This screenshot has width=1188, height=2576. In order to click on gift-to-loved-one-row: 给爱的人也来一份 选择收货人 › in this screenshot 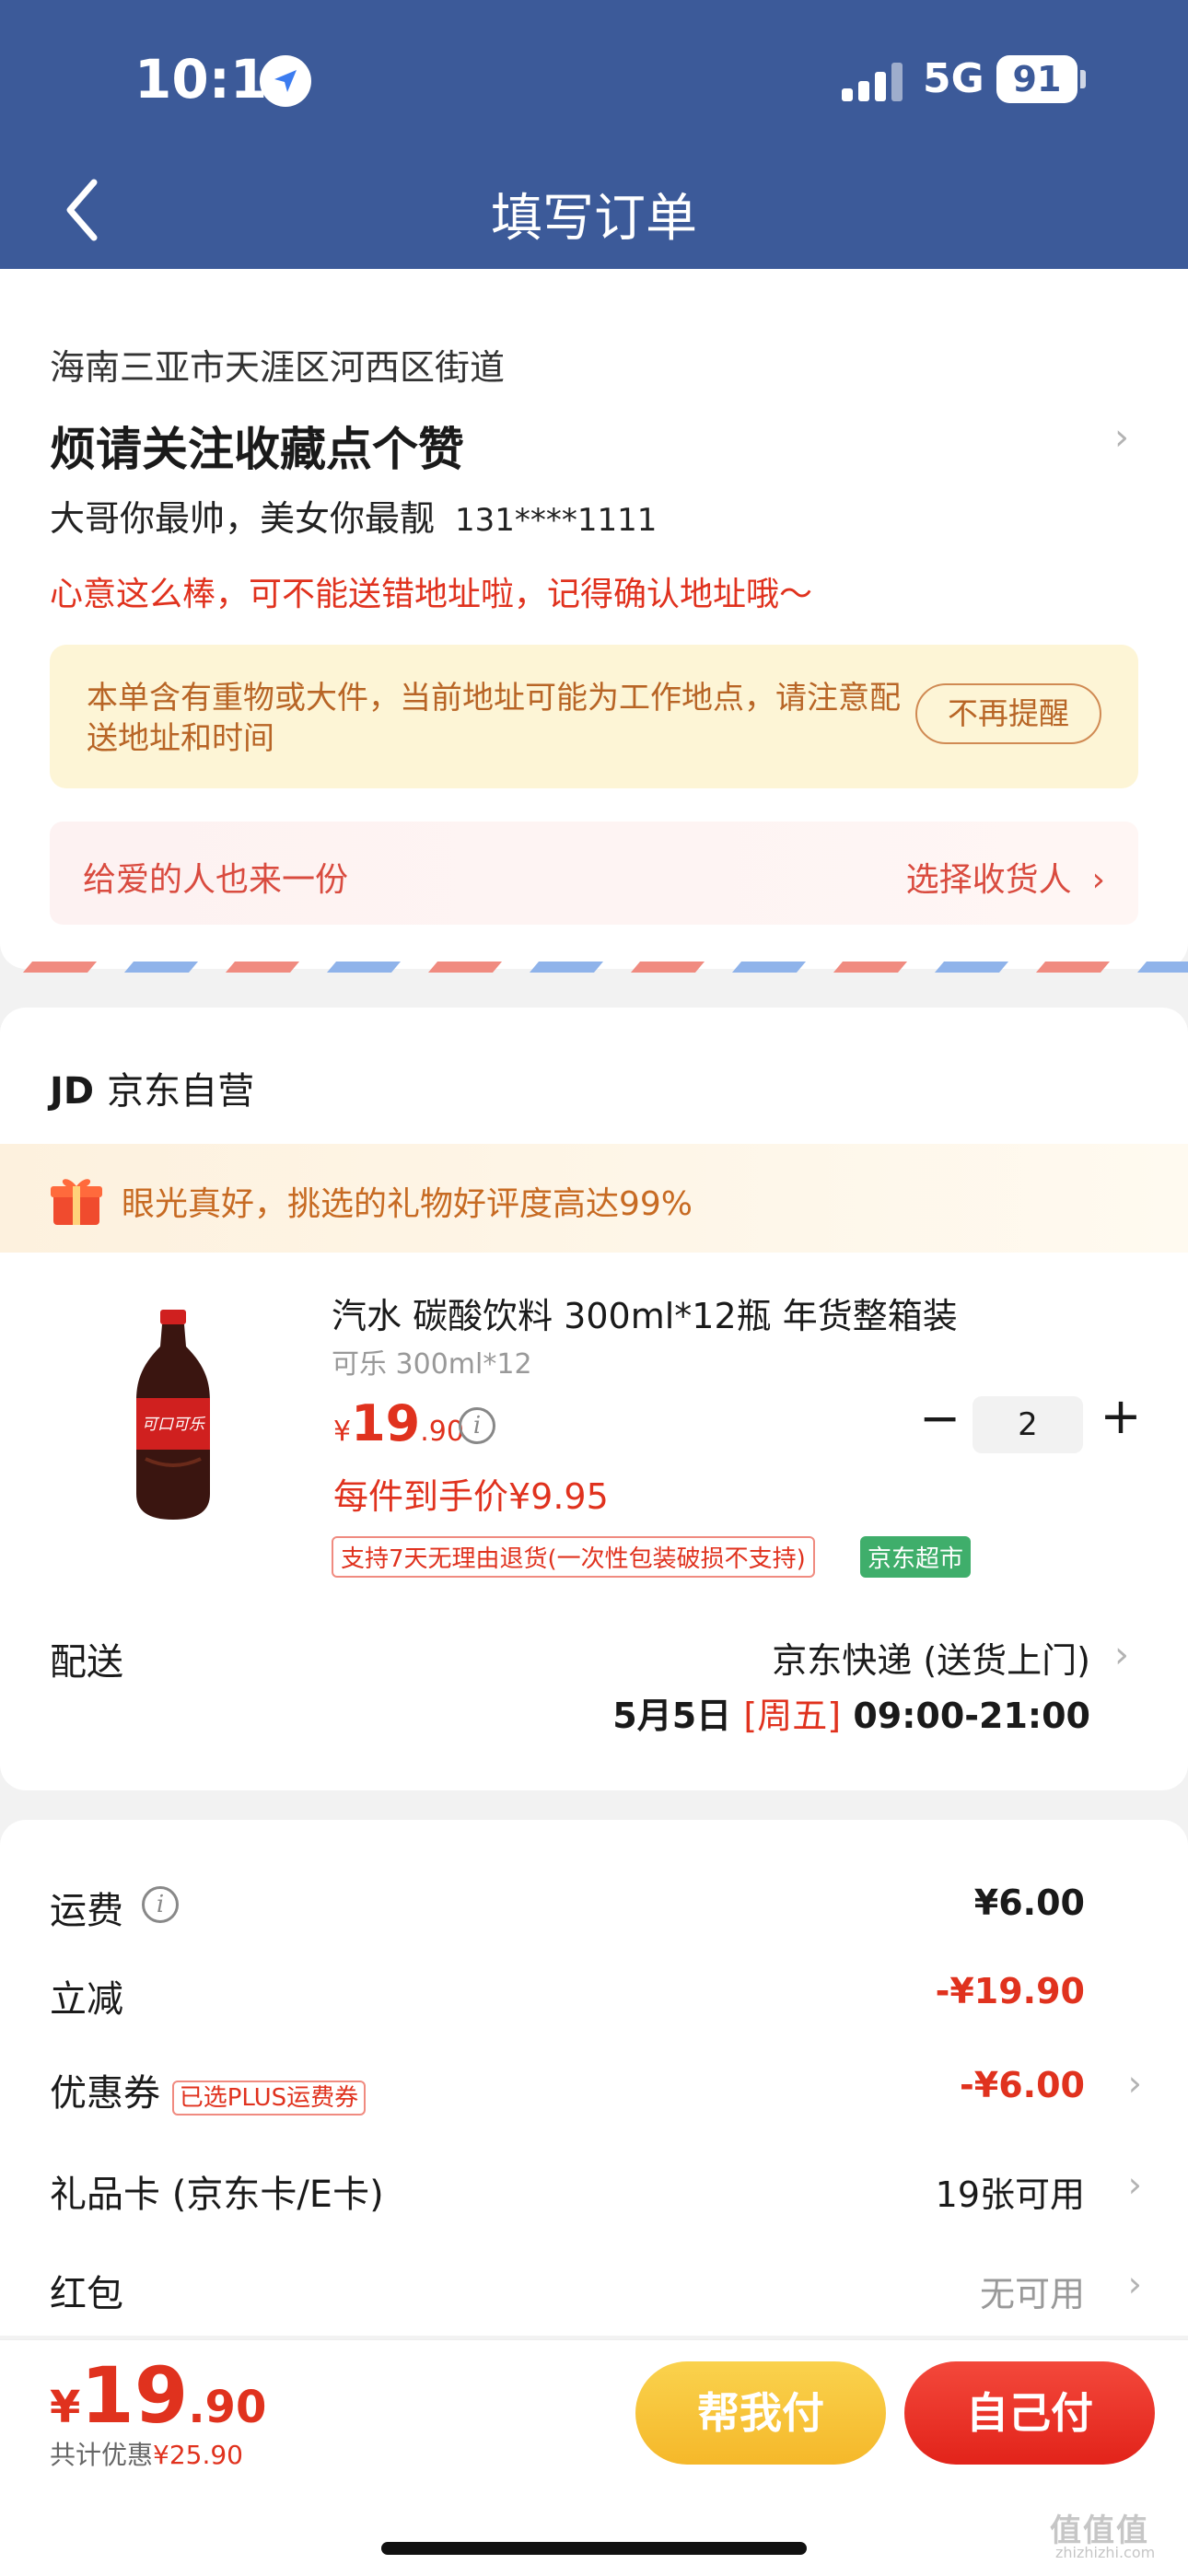, I will do `click(594, 873)`.